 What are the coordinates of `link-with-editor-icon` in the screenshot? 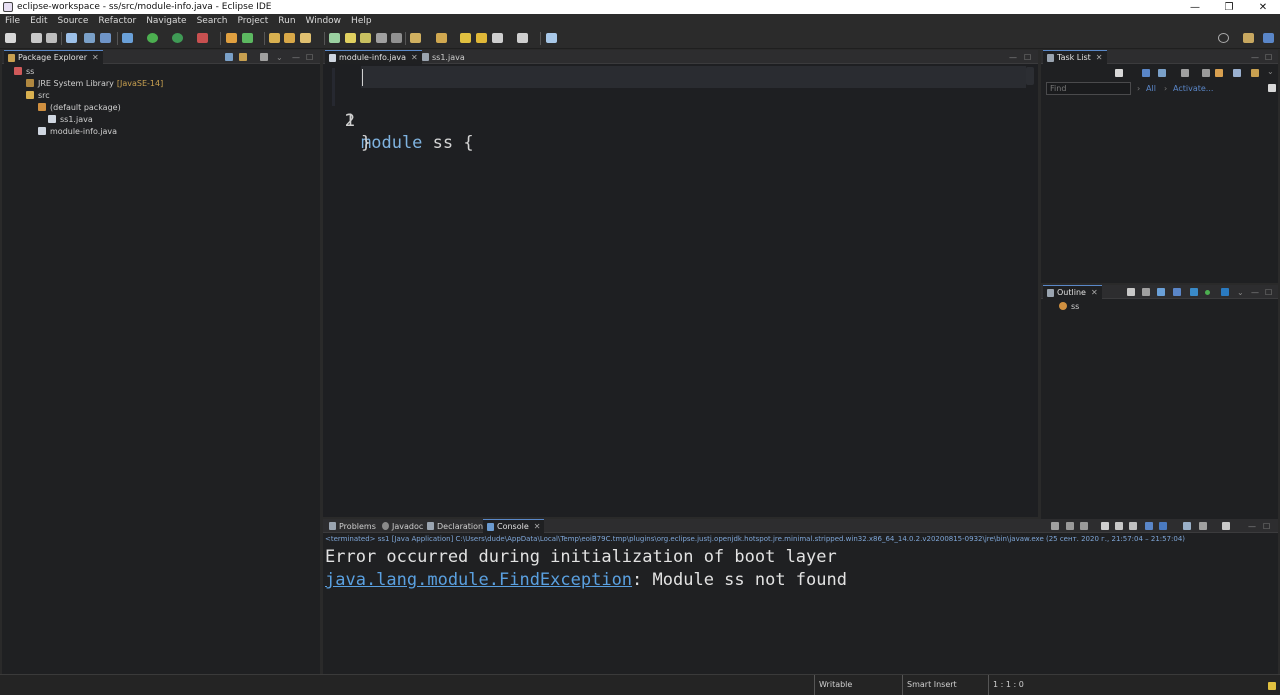 It's located at (1225, 292).